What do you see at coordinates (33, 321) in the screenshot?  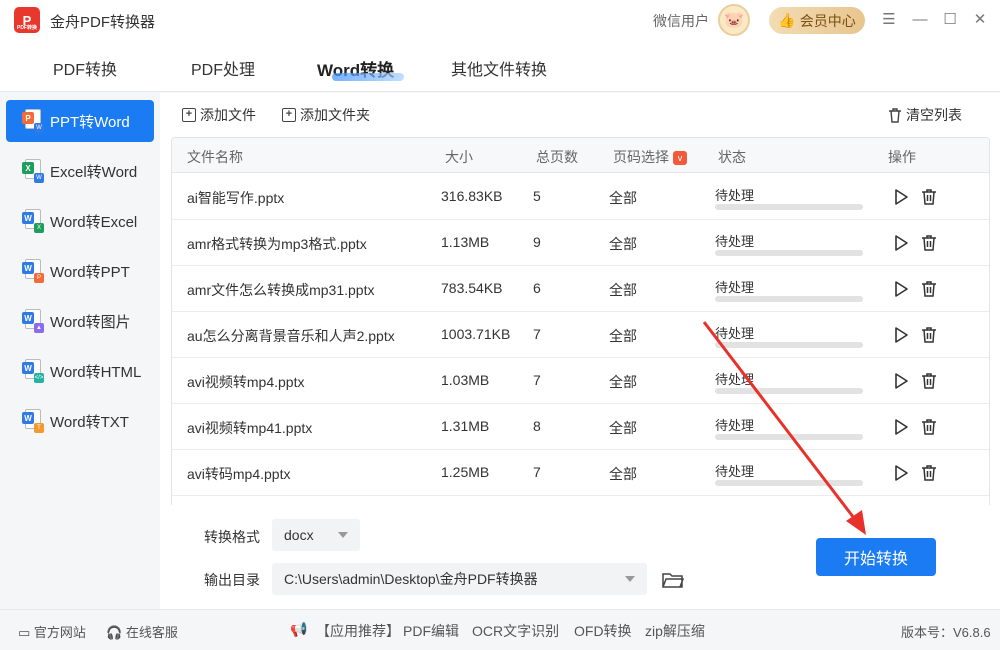 I see `word-to-image-icon: W ▲` at bounding box center [33, 321].